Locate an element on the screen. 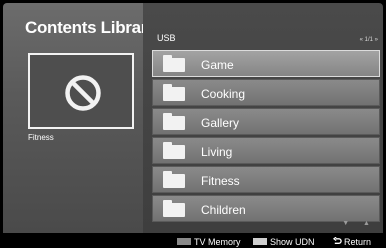 The image size is (386, 248). bottom-key-bar: TV Memory Show UDN Return is located at coordinates (193, 242).